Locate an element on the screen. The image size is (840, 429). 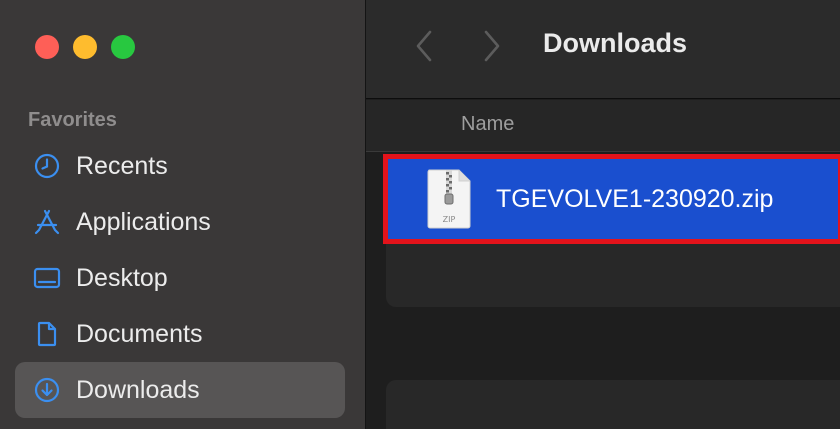
sidebar-item-documents: Documents is located at coordinates (180, 334).